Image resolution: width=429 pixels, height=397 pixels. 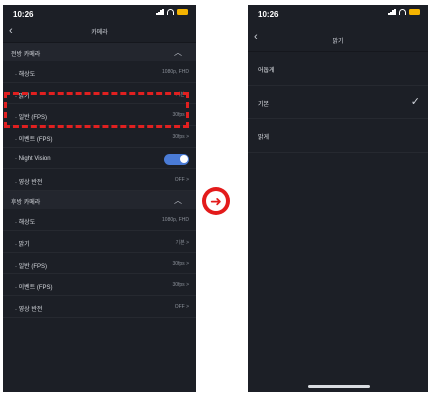 I want to click on option-label: 어둡게, so click(x=266, y=71).